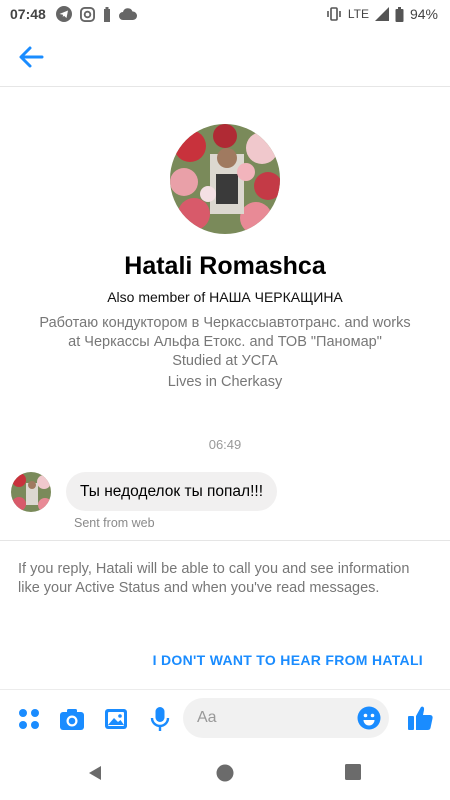 Image resolution: width=450 pixels, height=800 pixels. What do you see at coordinates (160, 719) in the screenshot?
I see `mic-icon` at bounding box center [160, 719].